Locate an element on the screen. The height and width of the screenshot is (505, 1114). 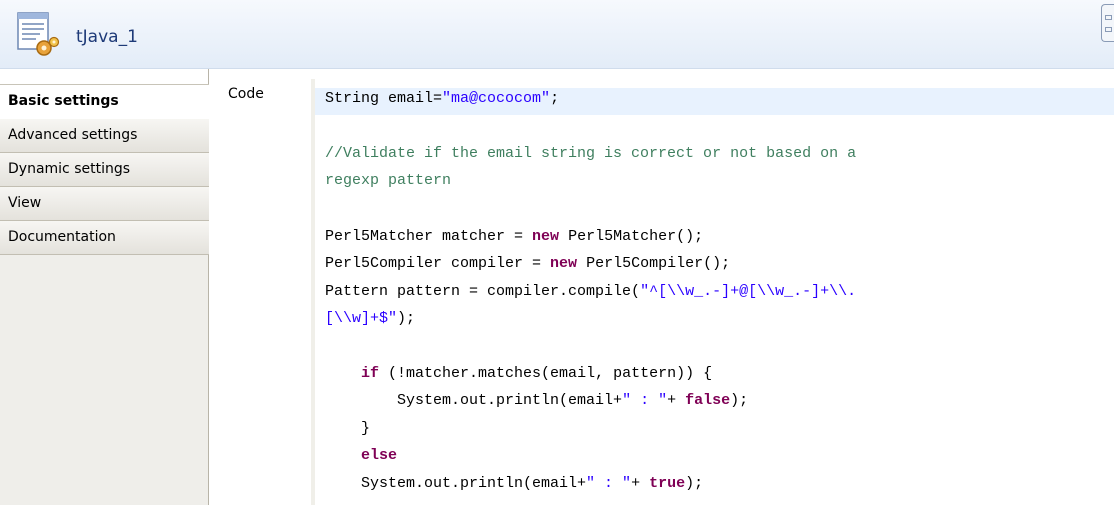
code-line: regexp pattern is located at coordinates (388, 180).